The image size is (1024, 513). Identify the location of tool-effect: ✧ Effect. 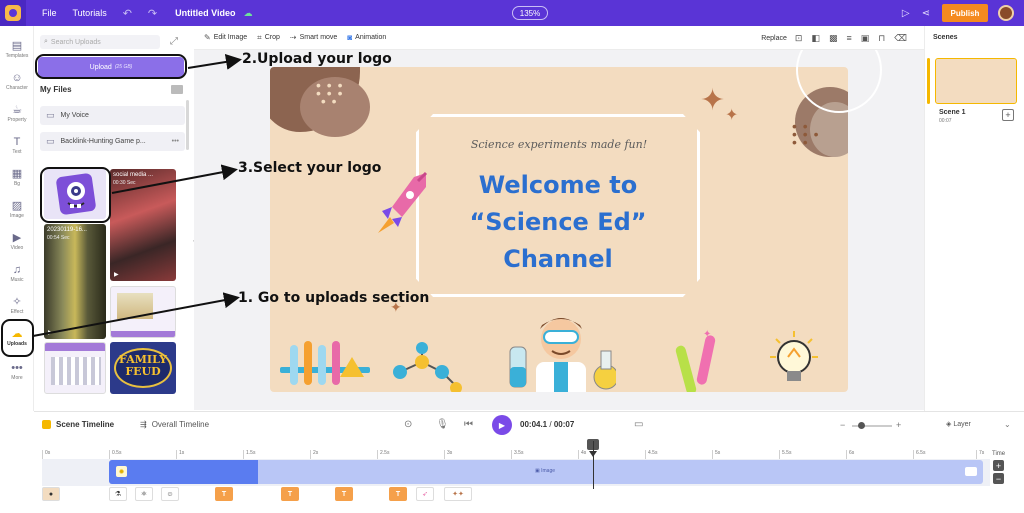
(17, 305).